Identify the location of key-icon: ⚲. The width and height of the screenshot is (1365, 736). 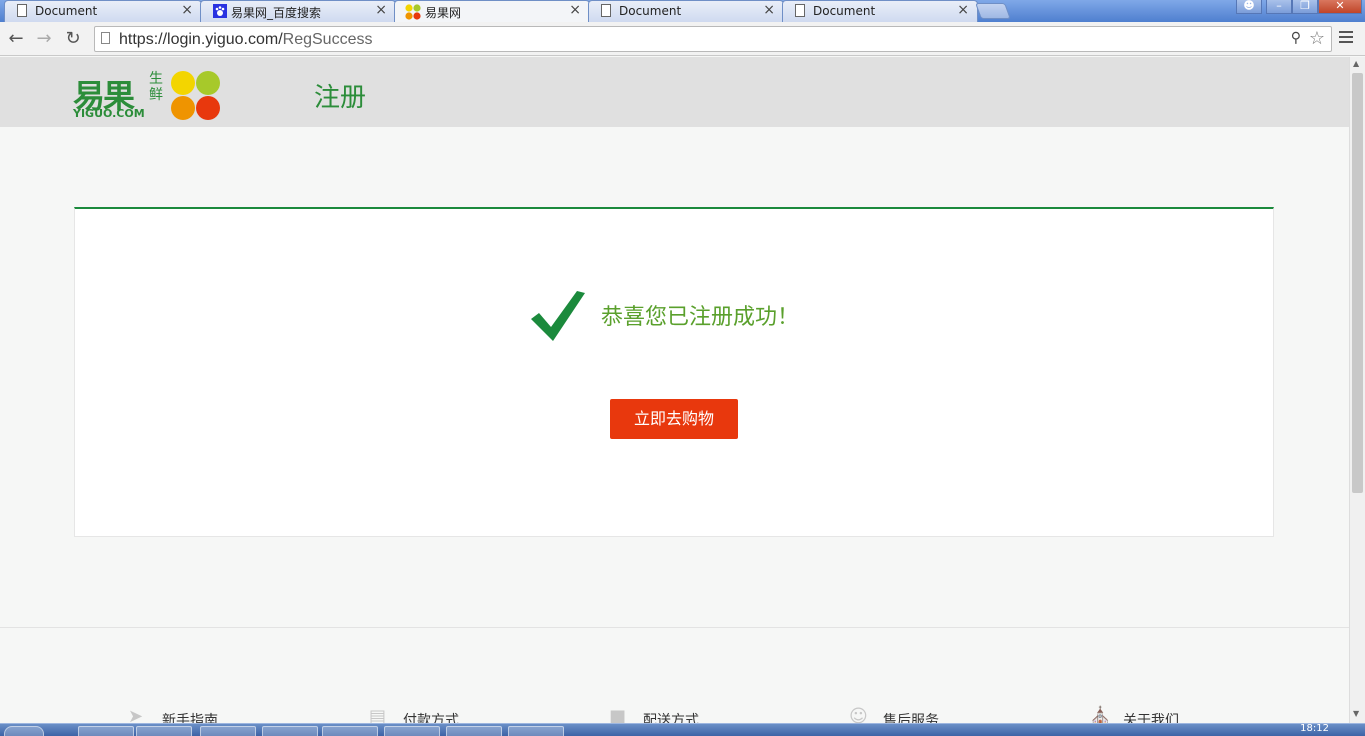
(1296, 38).